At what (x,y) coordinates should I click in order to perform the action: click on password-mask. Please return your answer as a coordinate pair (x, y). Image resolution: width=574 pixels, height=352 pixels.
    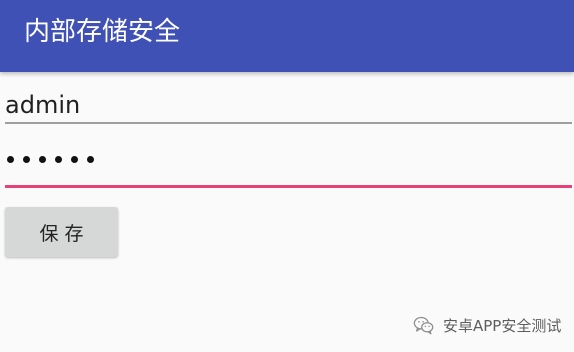
    Looking at the image, I should click on (50, 159).